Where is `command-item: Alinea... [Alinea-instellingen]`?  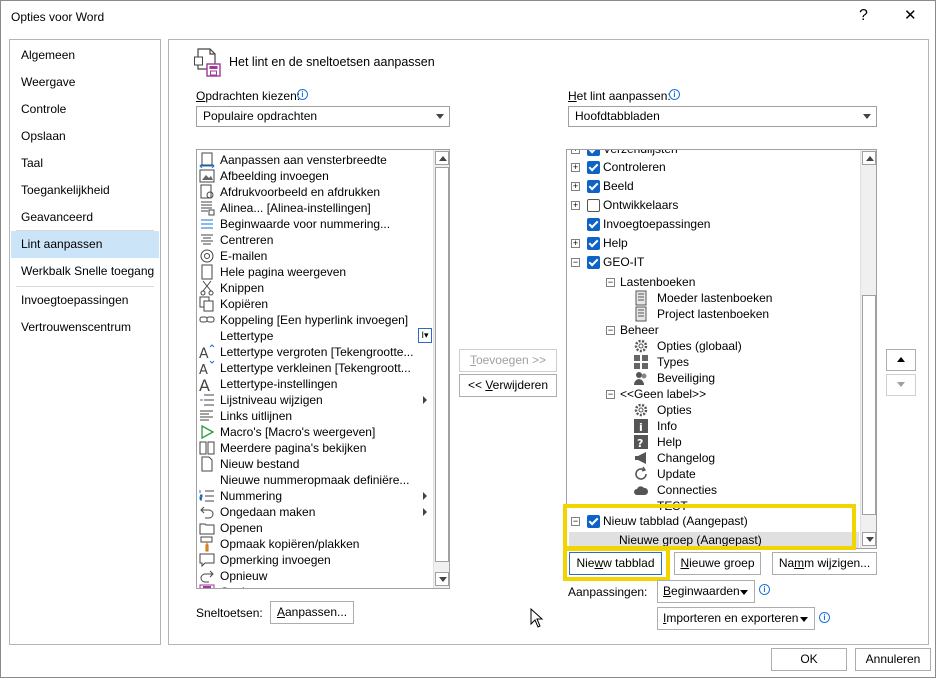 command-item: Alinea... [Alinea-instellingen] is located at coordinates (315, 208).